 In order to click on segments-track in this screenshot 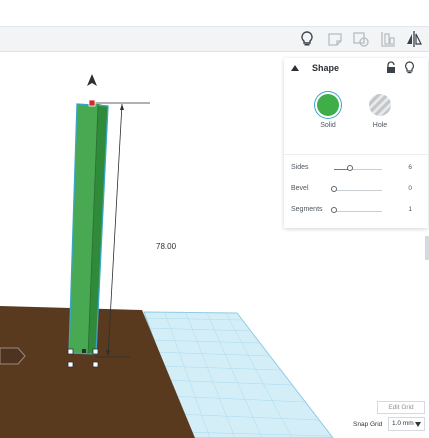, I will do `click(358, 211)`.